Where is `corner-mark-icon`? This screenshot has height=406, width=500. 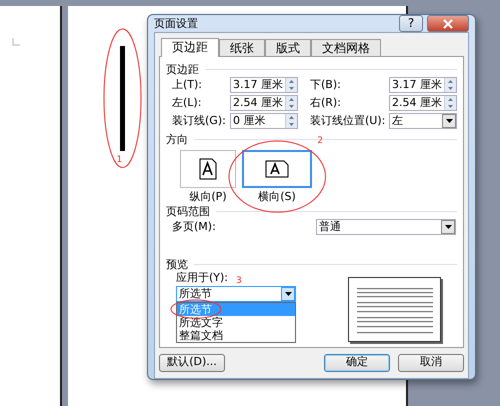 corner-mark-icon is located at coordinates (16, 42).